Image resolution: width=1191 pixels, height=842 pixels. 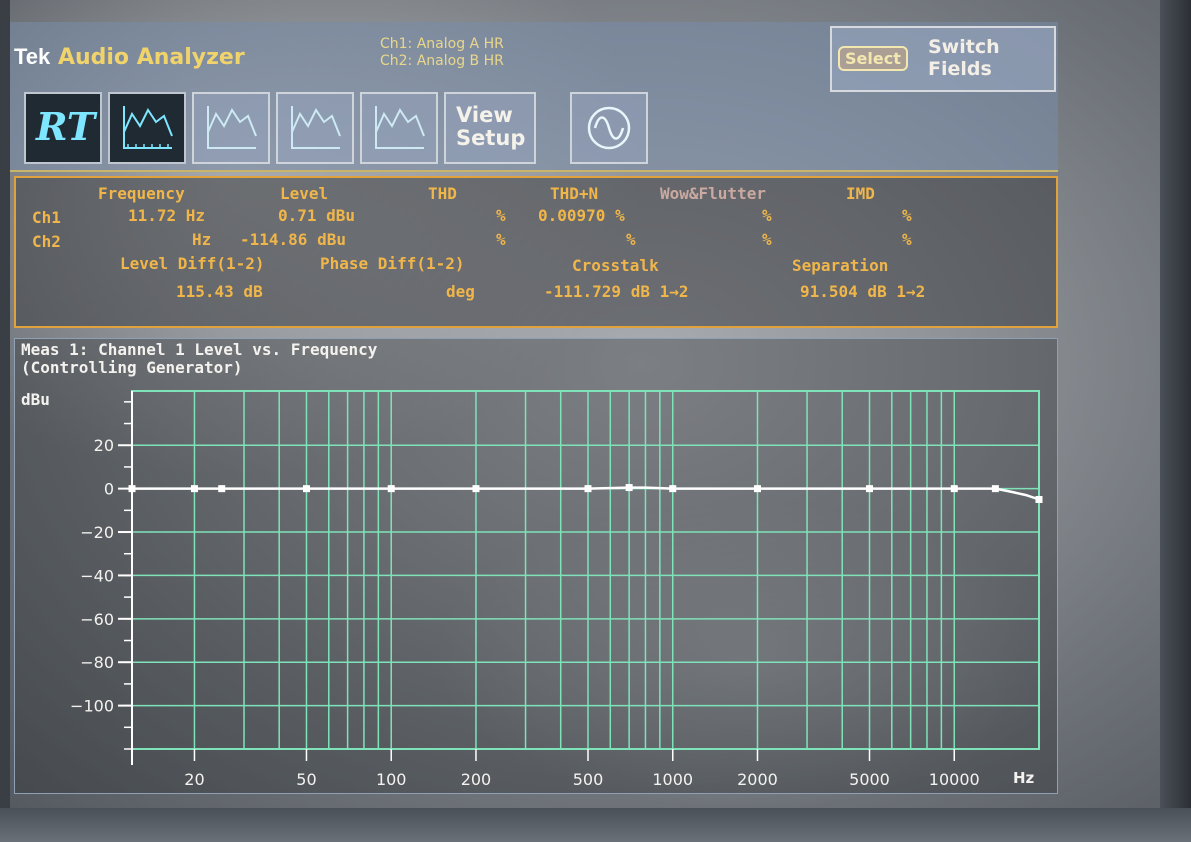 I want to click on switch-fields-line2: Fields, so click(x=960, y=69).